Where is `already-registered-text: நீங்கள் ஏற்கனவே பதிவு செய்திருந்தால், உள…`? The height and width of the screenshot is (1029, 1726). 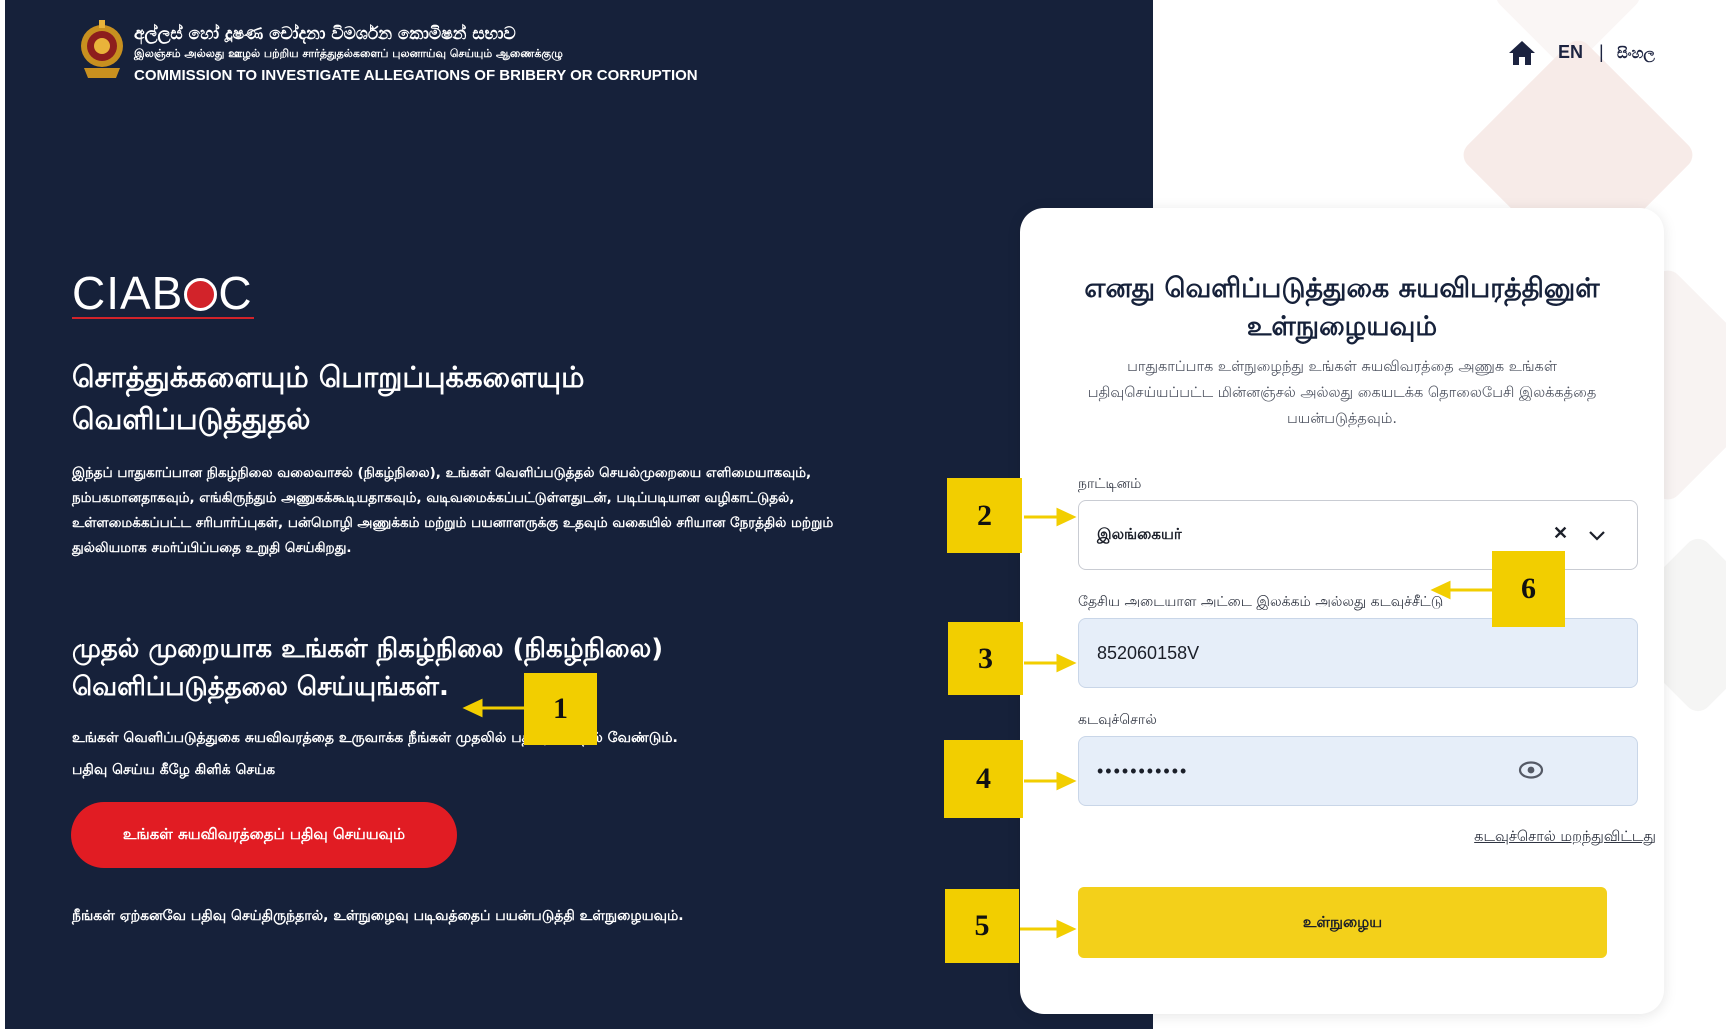
already-registered-text: நீங்கள் ஏற்கனவே பதிவு செய்திருந்தால், உள… is located at coordinates (378, 916).